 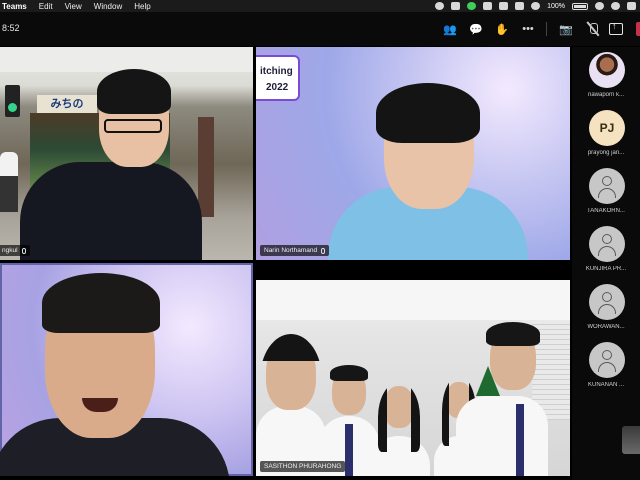 I want to click on menu-view: View, so click(x=73, y=6).